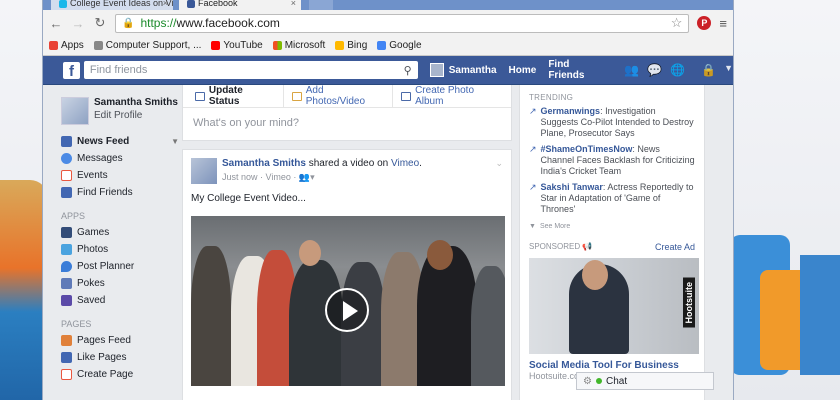 This screenshot has height=400, width=840. Describe the element at coordinates (523, 70) in the screenshot. I see `home-link: Home` at that location.